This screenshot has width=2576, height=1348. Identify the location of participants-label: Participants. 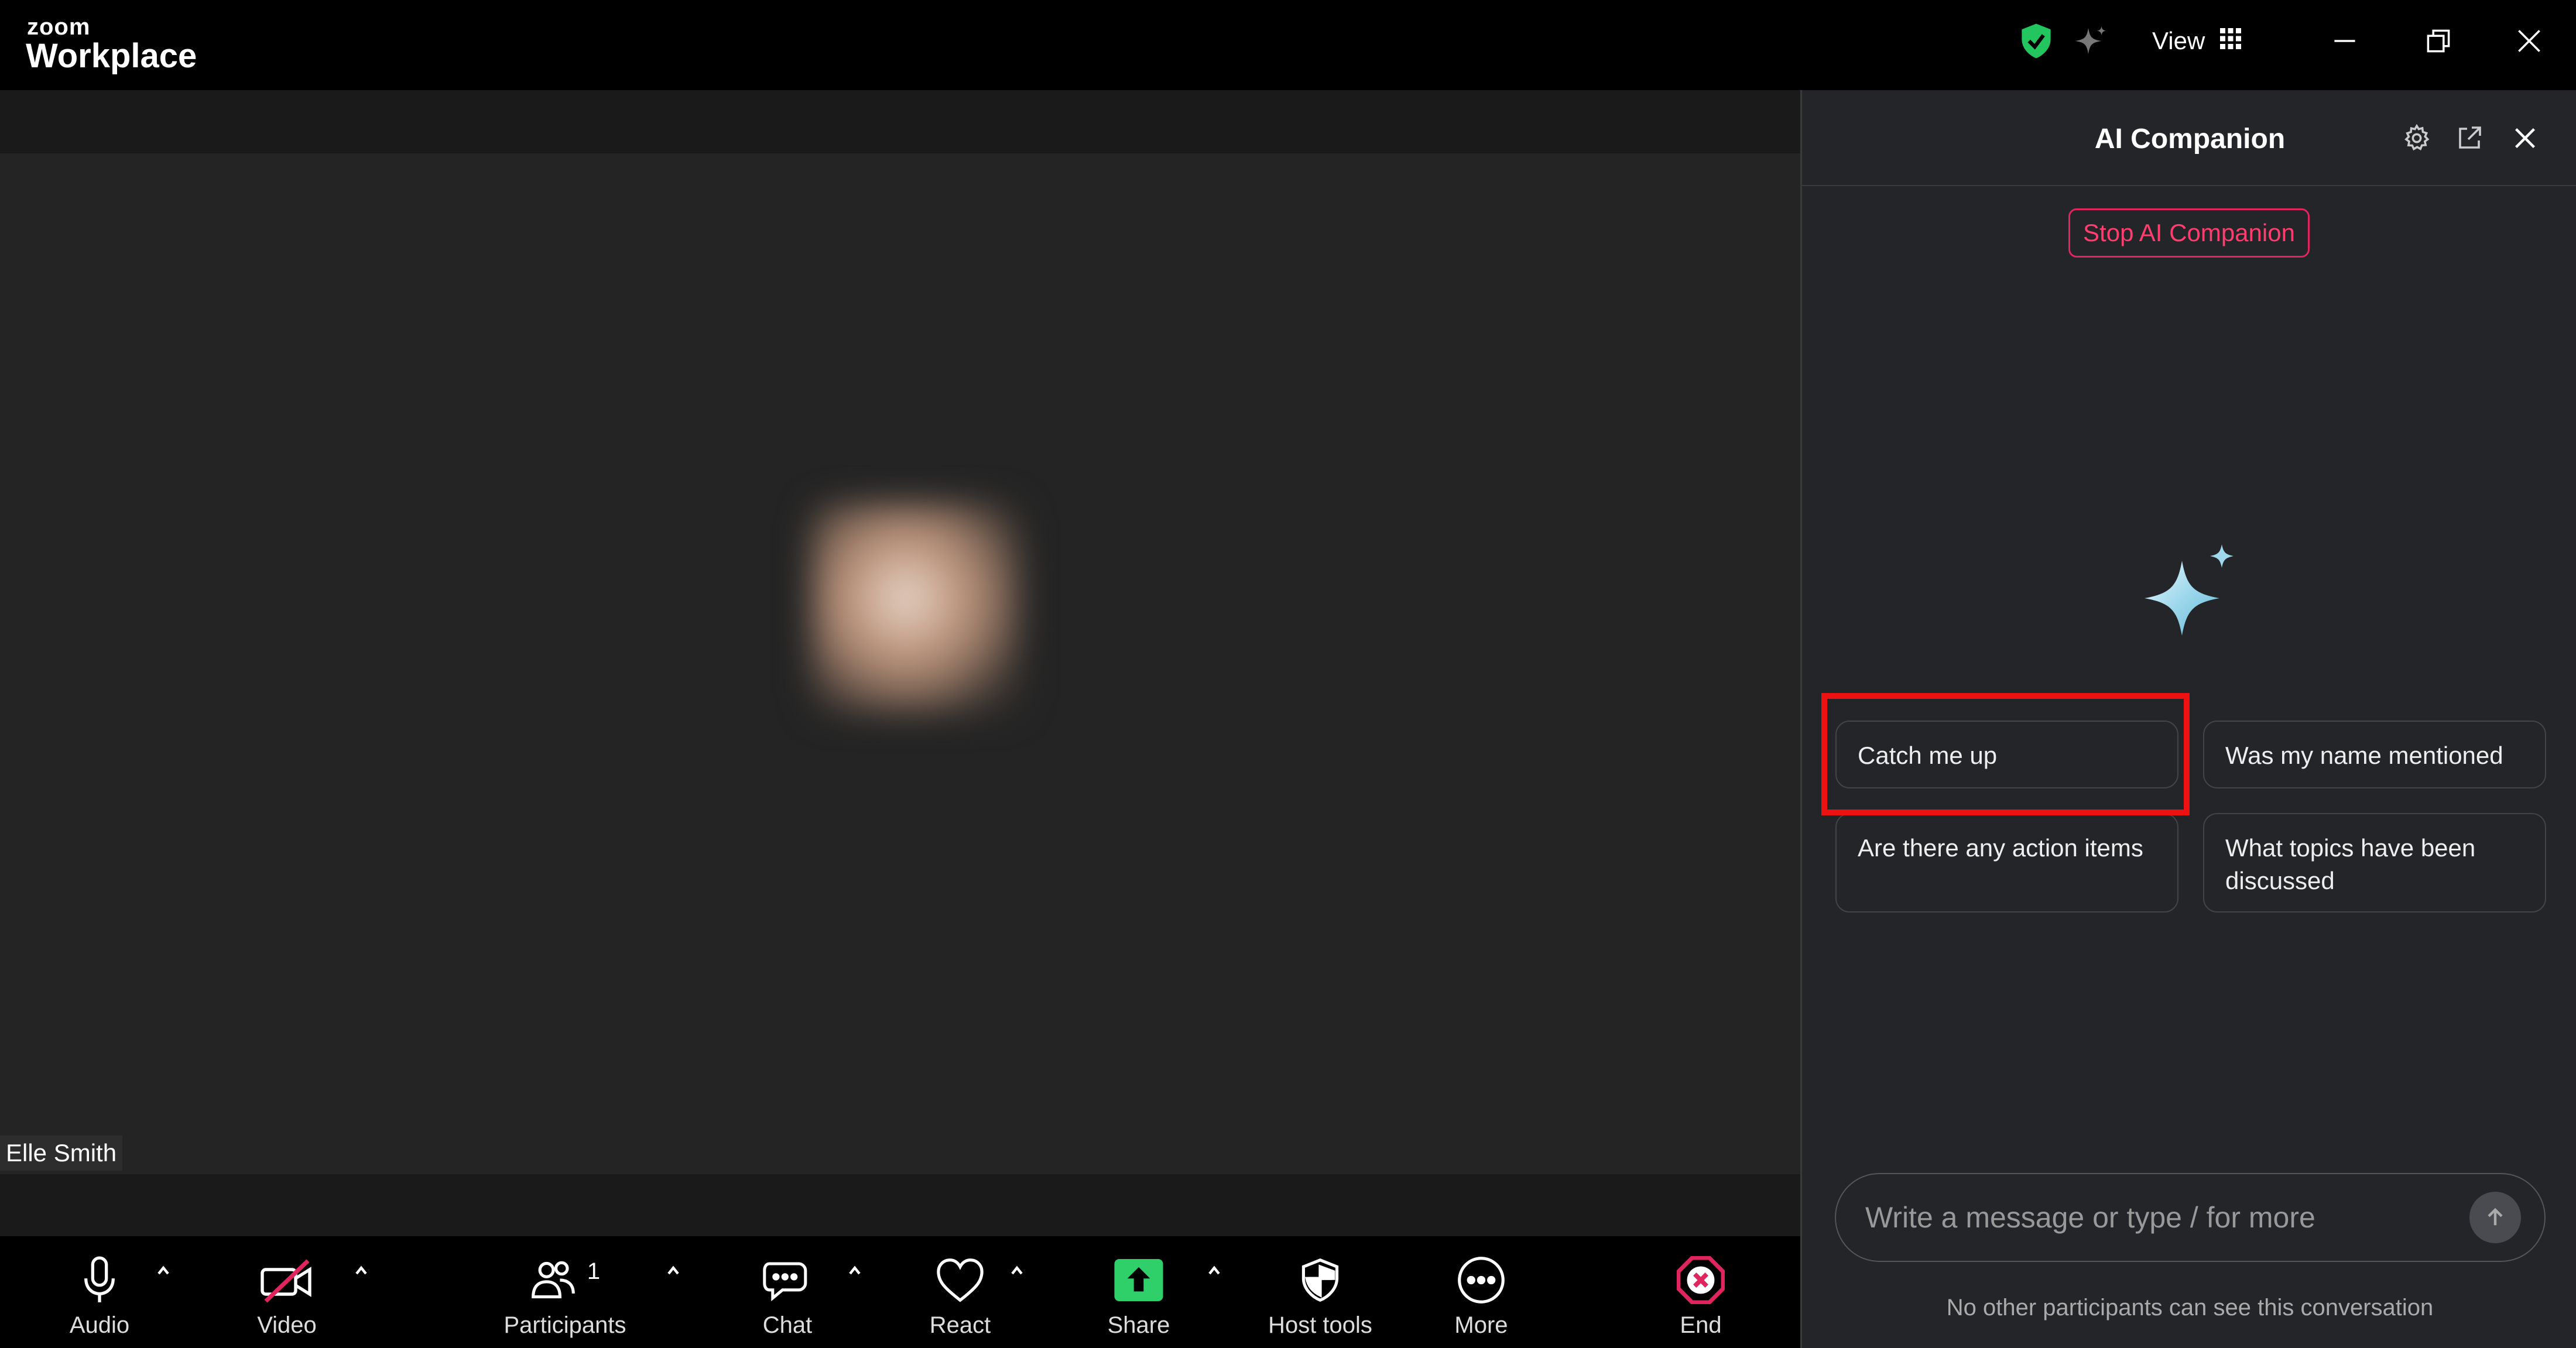
(564, 1325).